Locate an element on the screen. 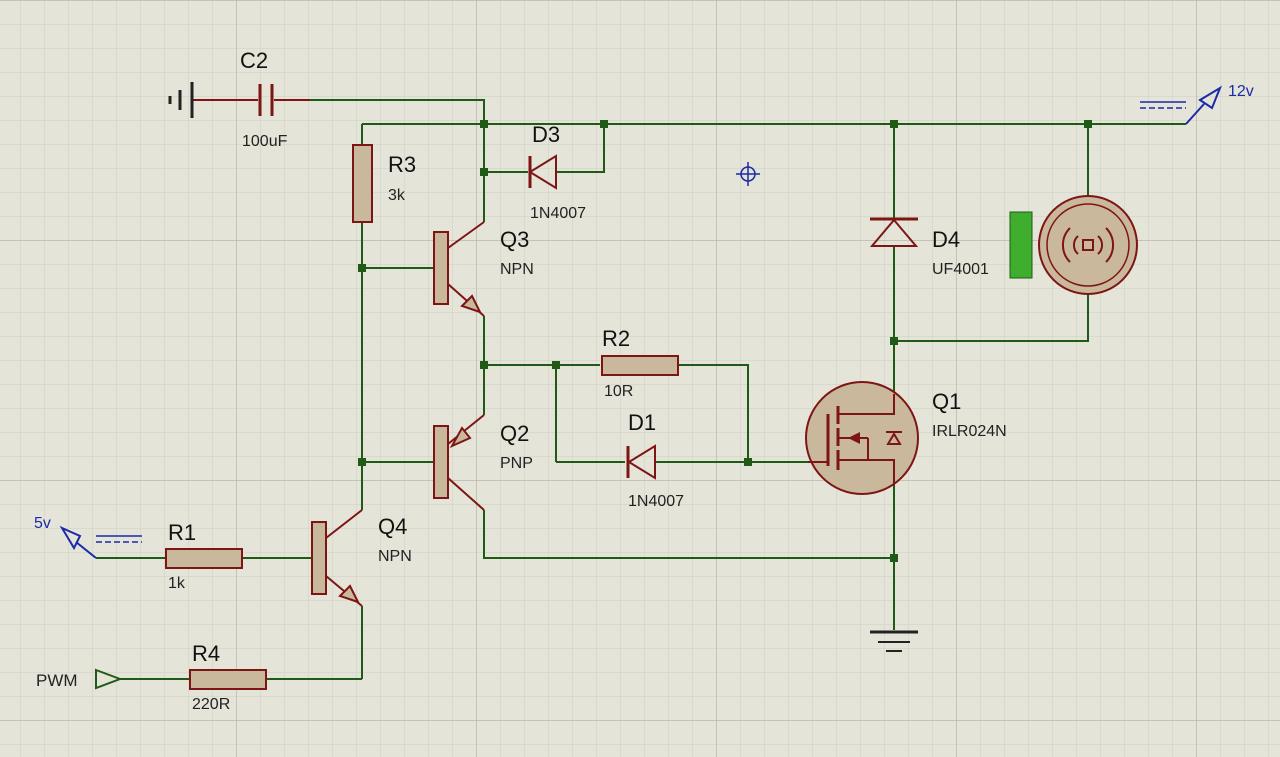 This screenshot has width=1280, height=757. terminal-12v-label: 12v is located at coordinates (1241, 91).